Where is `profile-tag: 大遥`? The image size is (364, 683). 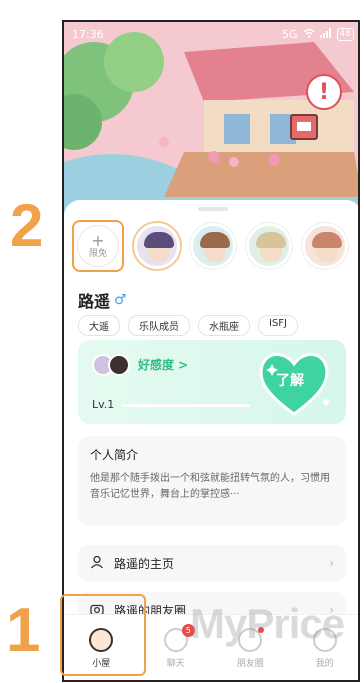
profile-tag: 大遥 is located at coordinates (99, 325).